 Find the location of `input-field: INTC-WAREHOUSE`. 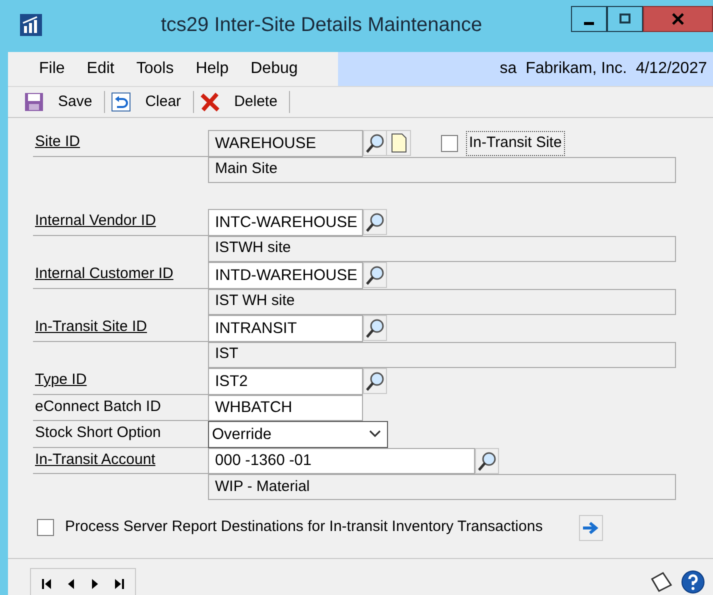

input-field: INTC-WAREHOUSE is located at coordinates (285, 222).